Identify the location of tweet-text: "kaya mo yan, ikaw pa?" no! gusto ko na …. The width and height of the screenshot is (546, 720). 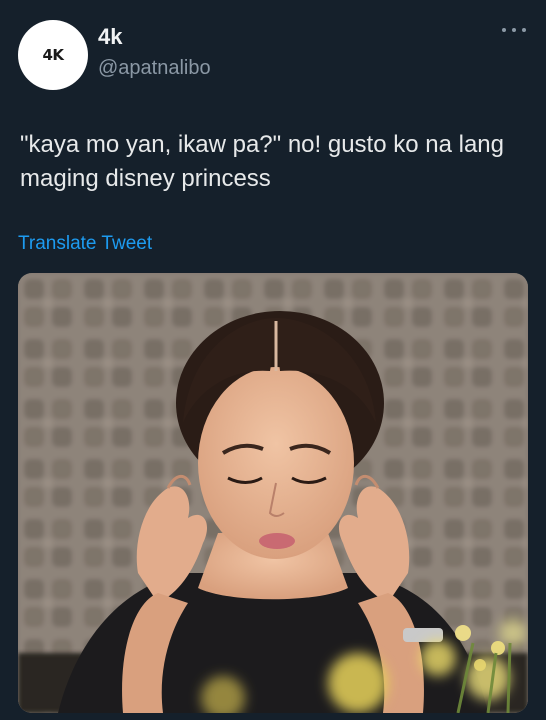
(262, 161).